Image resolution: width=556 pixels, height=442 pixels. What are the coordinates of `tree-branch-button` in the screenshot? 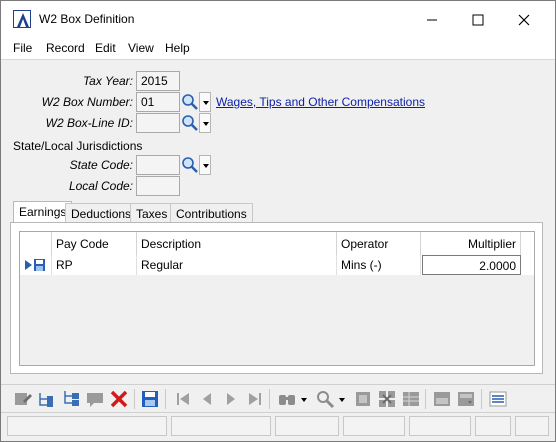 It's located at (71, 399).